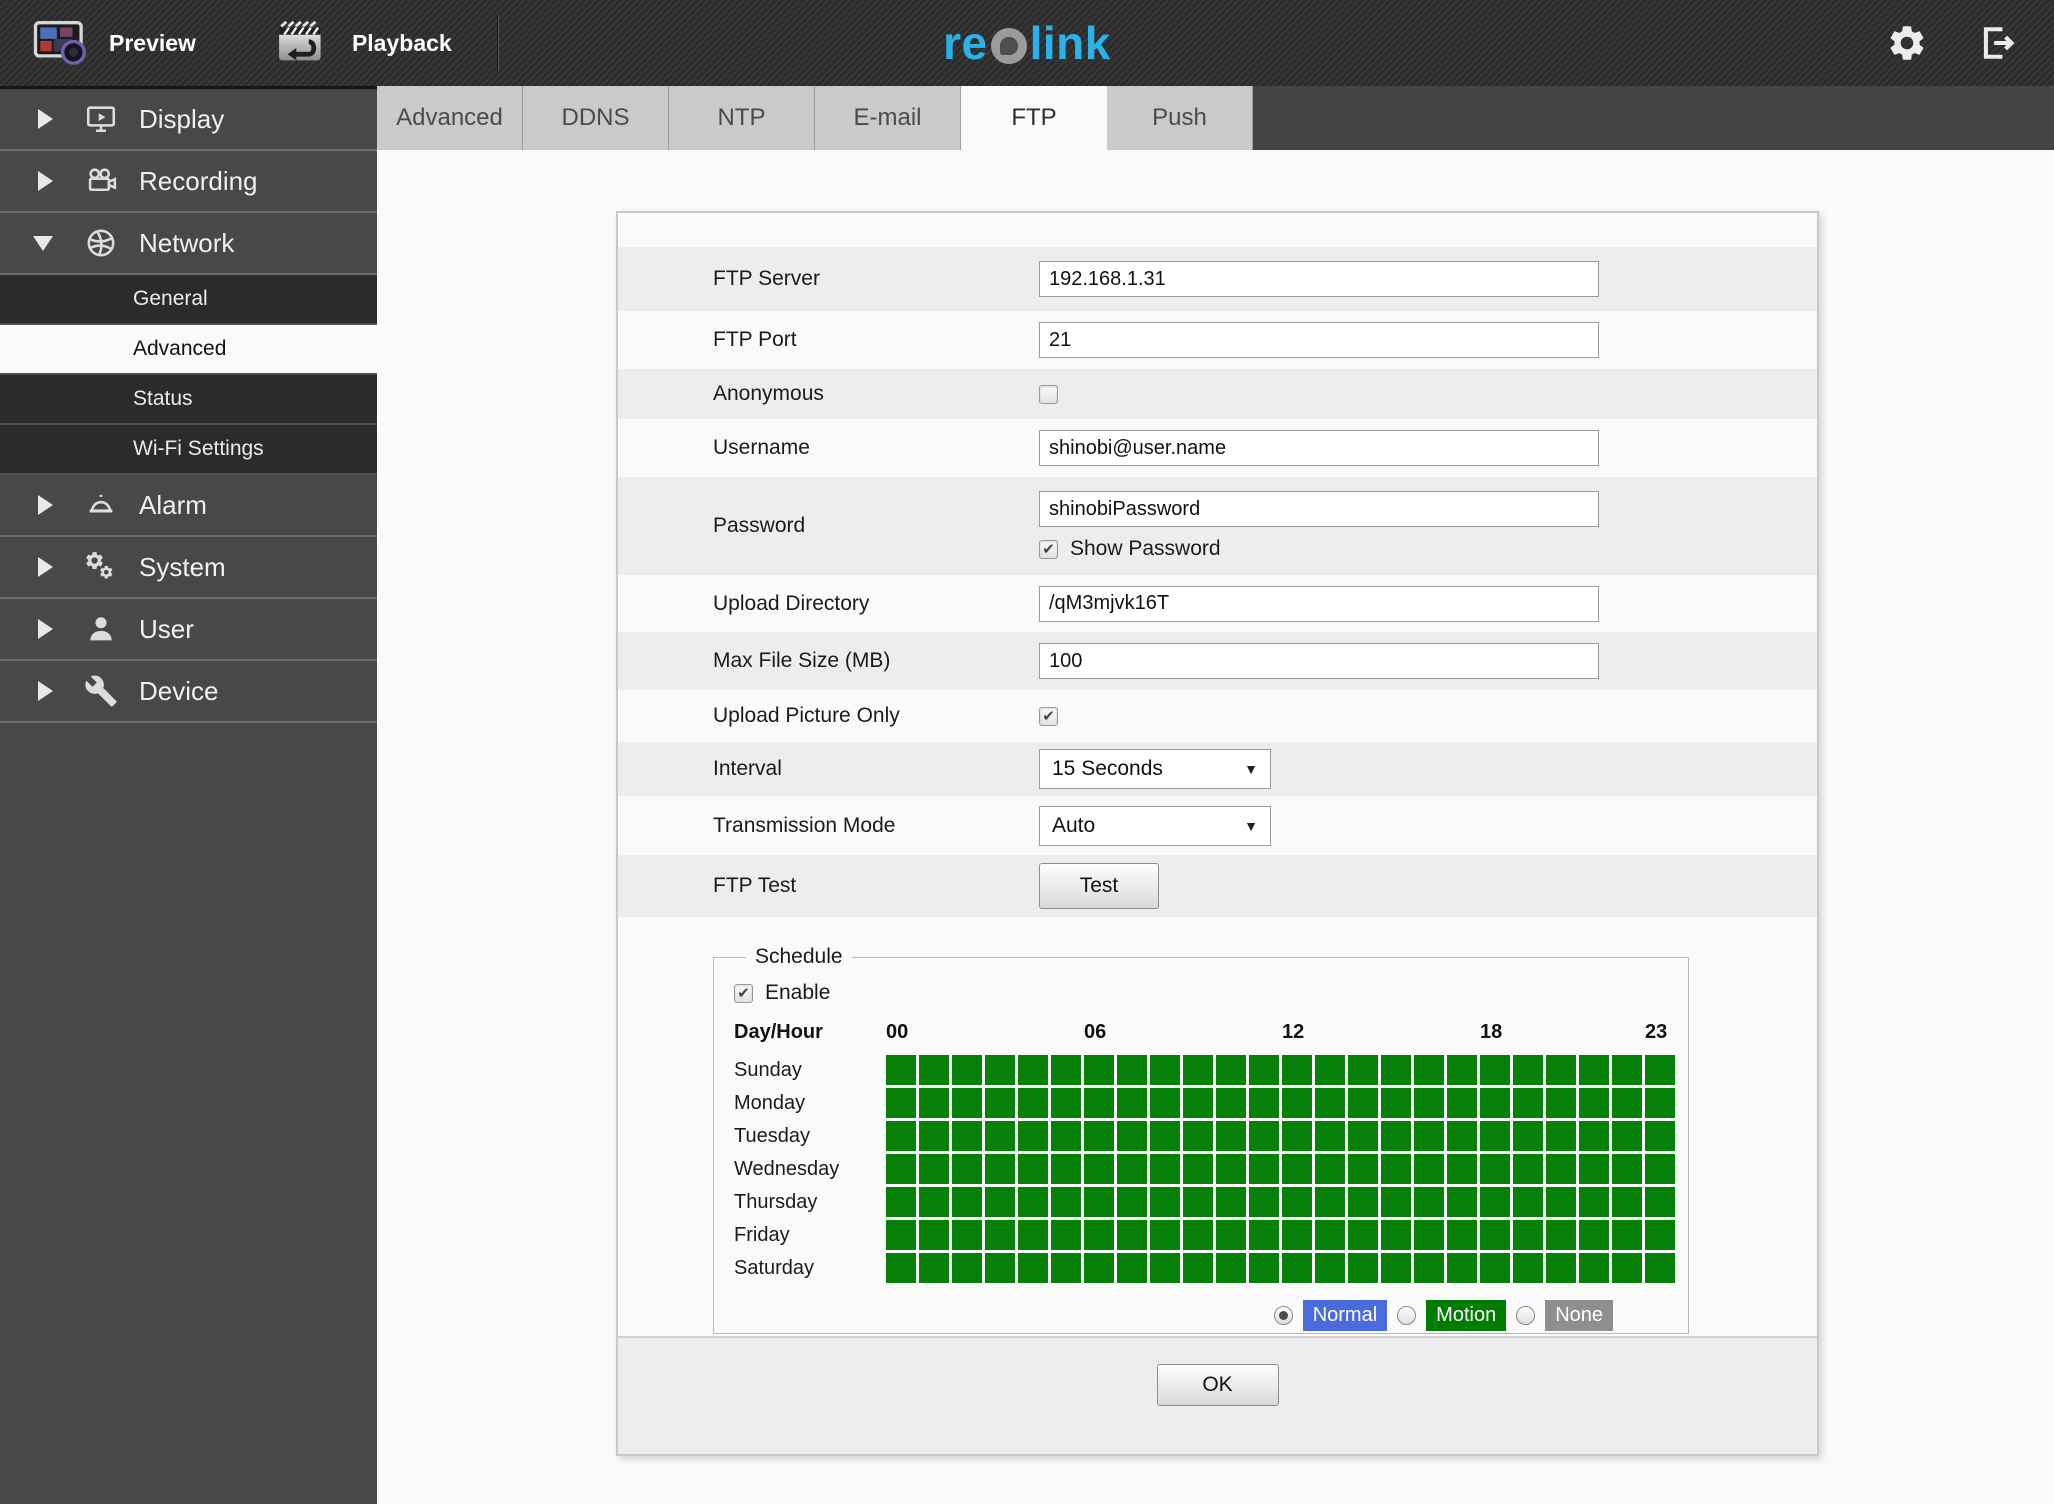 This screenshot has width=2054, height=1504. Describe the element at coordinates (188, 300) in the screenshot. I see `sidebar-subitem-general: General` at that location.